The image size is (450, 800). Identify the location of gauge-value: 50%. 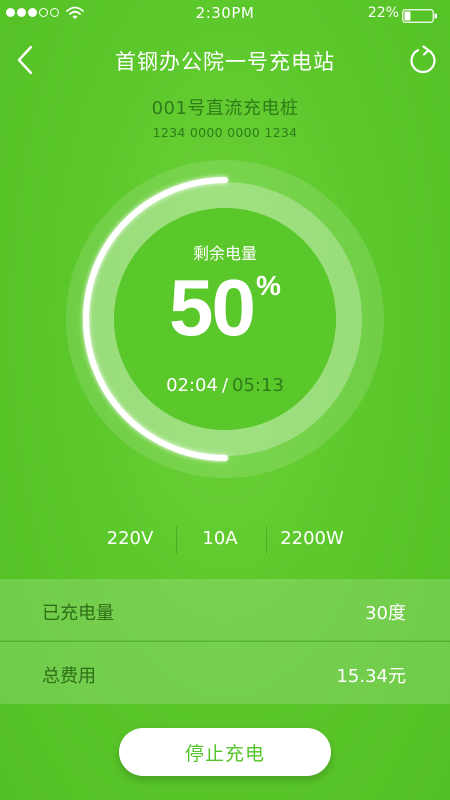
(225, 308).